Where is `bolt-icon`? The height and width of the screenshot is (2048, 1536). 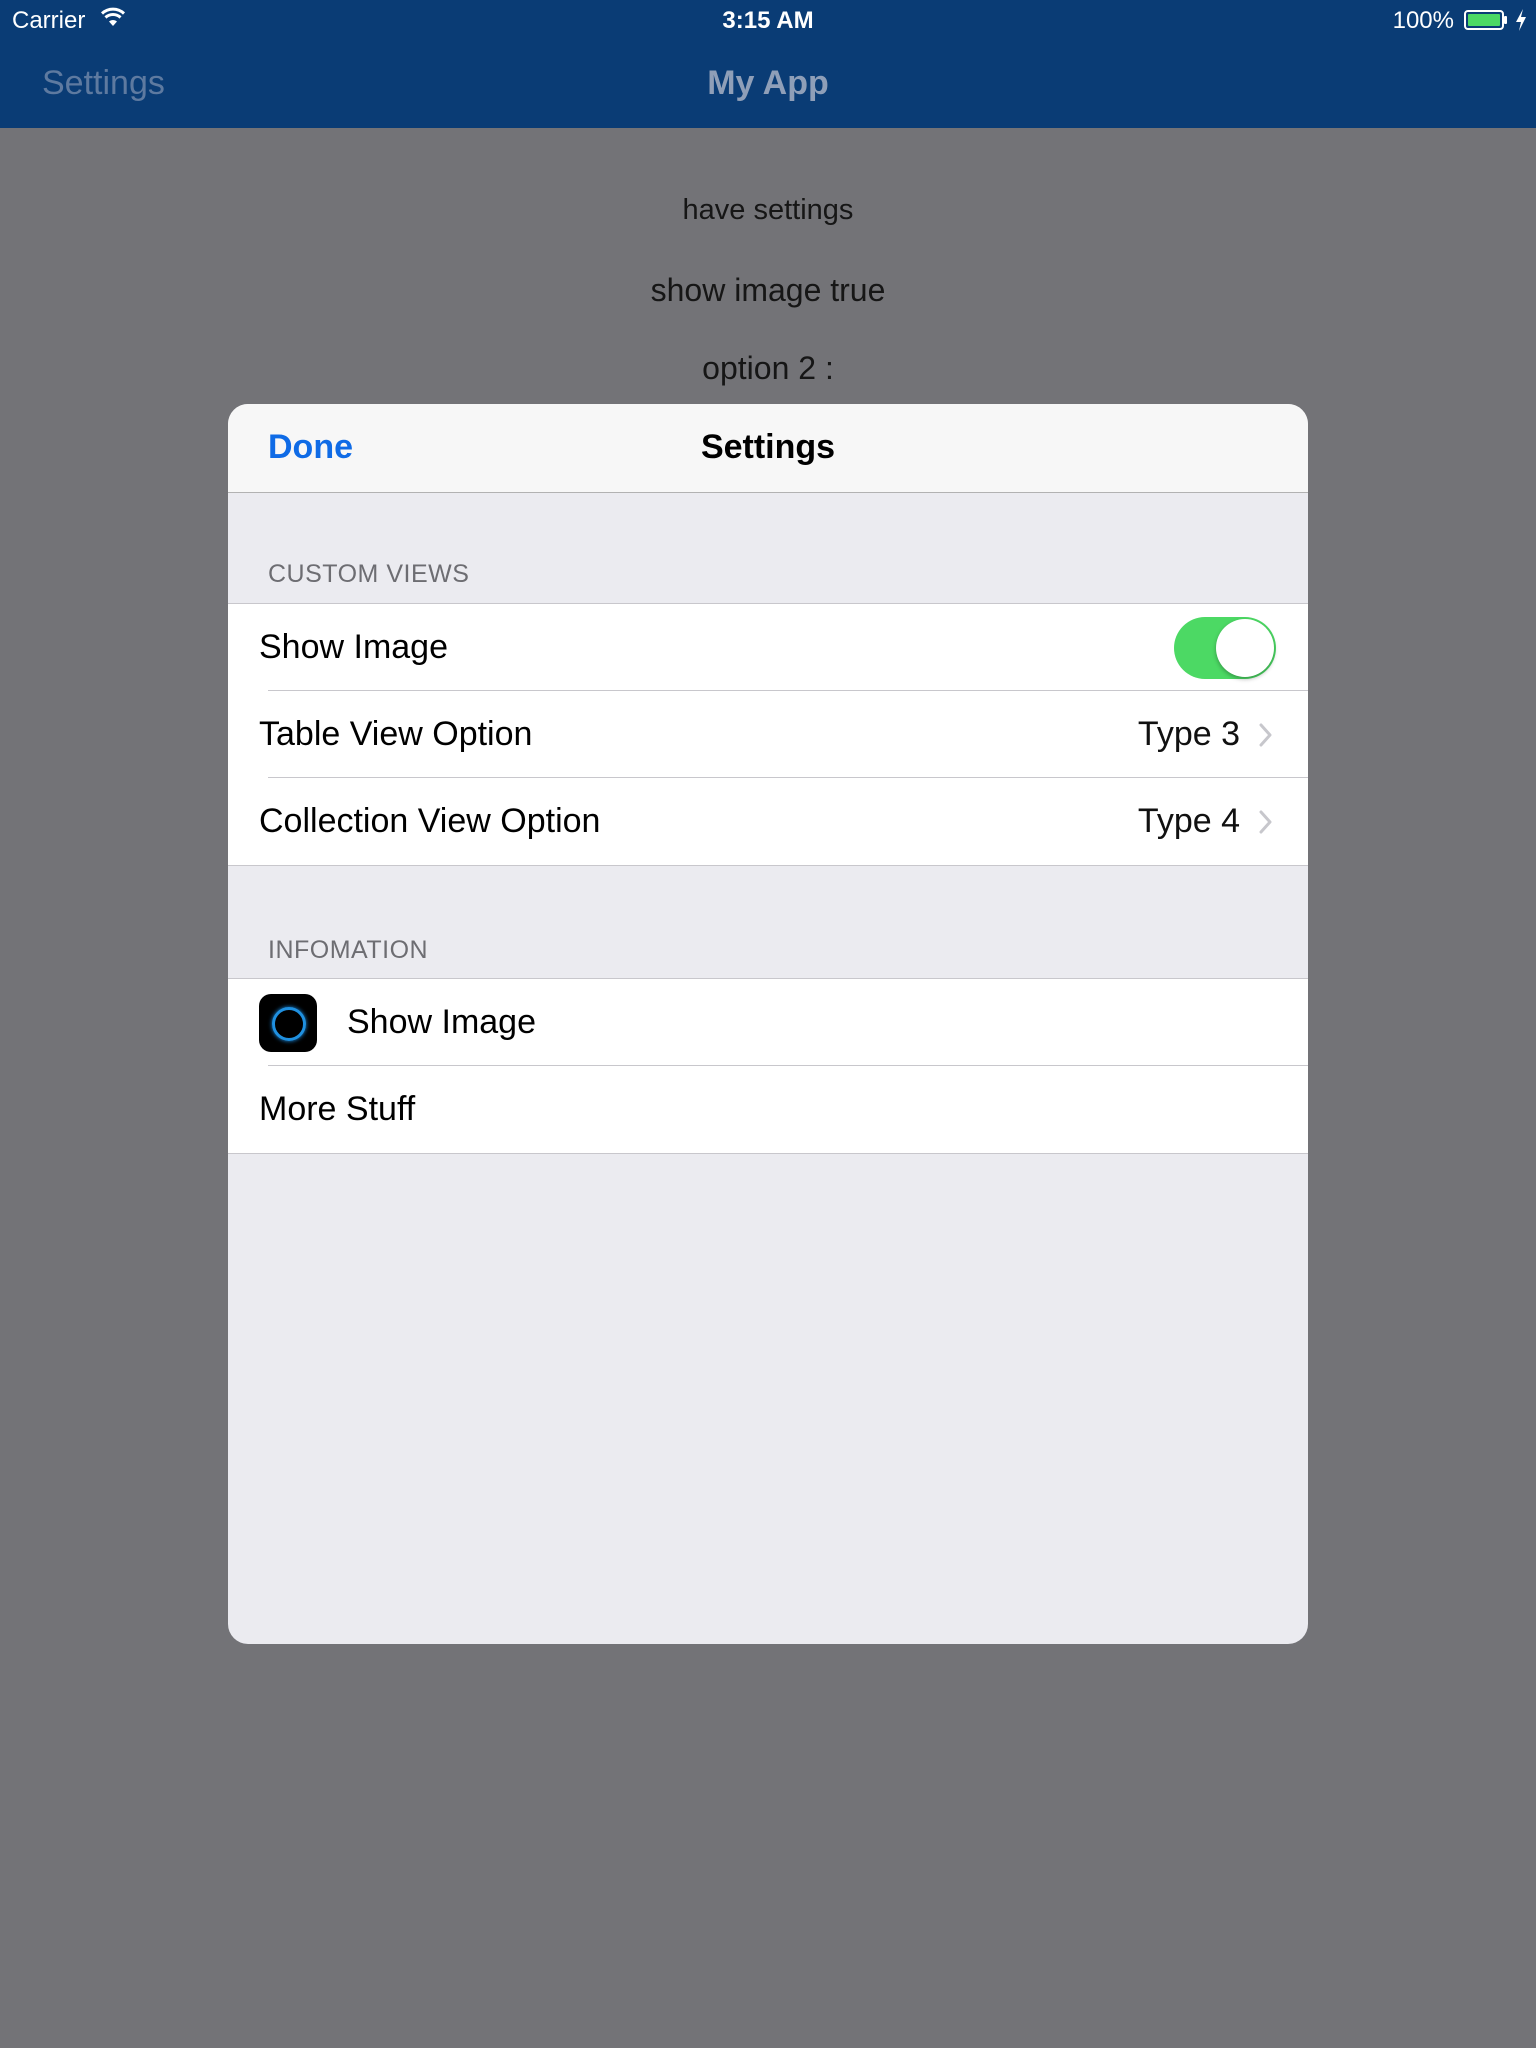 bolt-icon is located at coordinates (1521, 20).